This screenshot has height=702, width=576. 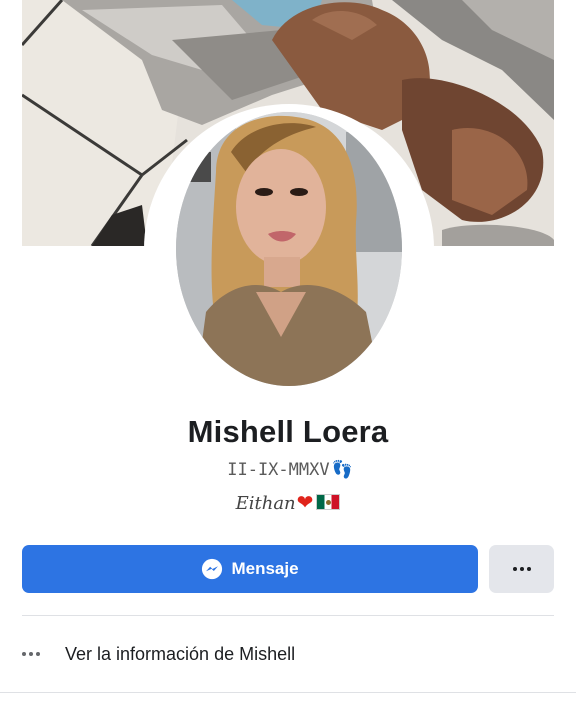 I want to click on see-info-row: Ver la información de Mishell, so click(x=288, y=654).